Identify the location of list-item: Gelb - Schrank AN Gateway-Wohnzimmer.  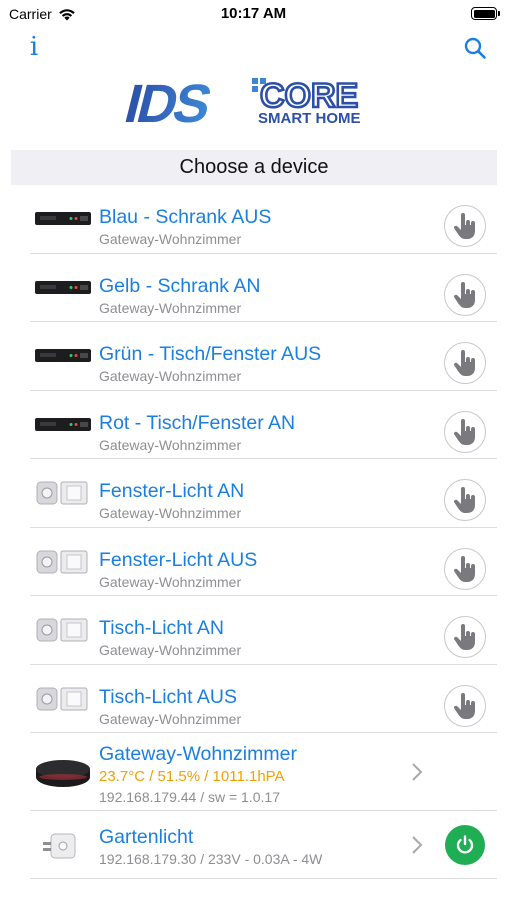
(253, 288).